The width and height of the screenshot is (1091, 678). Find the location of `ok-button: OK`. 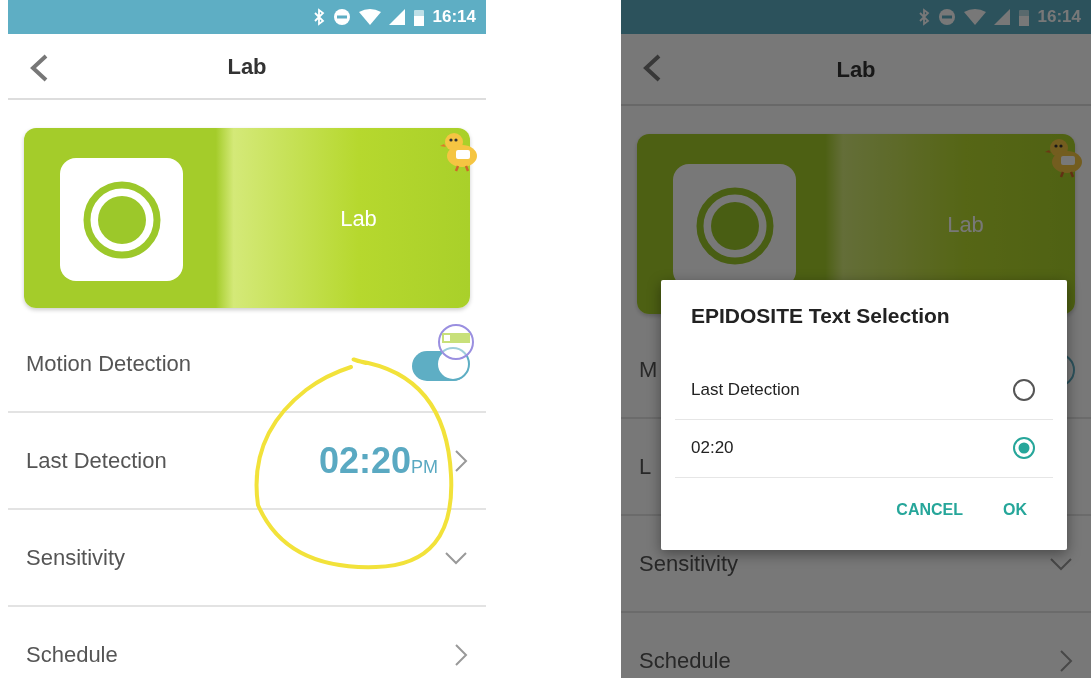

ok-button: OK is located at coordinates (1015, 509).